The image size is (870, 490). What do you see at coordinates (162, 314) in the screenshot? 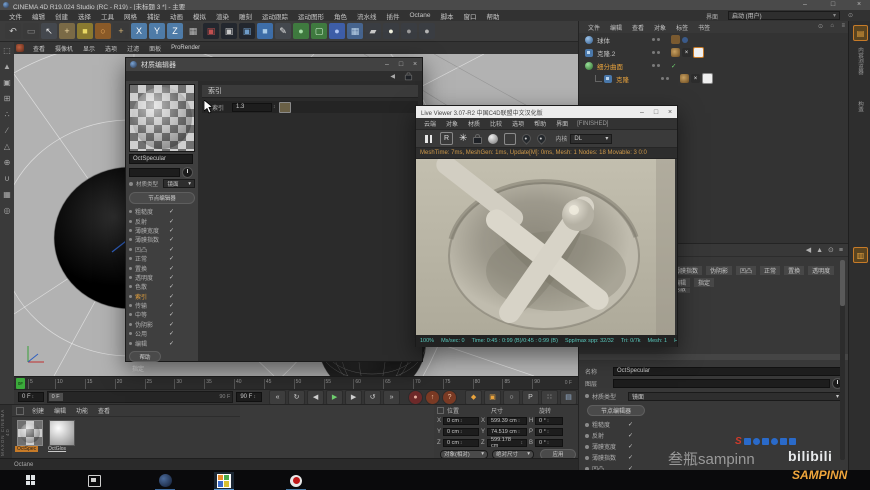
I see `channel-row: 中等 ✓` at bounding box center [162, 314].